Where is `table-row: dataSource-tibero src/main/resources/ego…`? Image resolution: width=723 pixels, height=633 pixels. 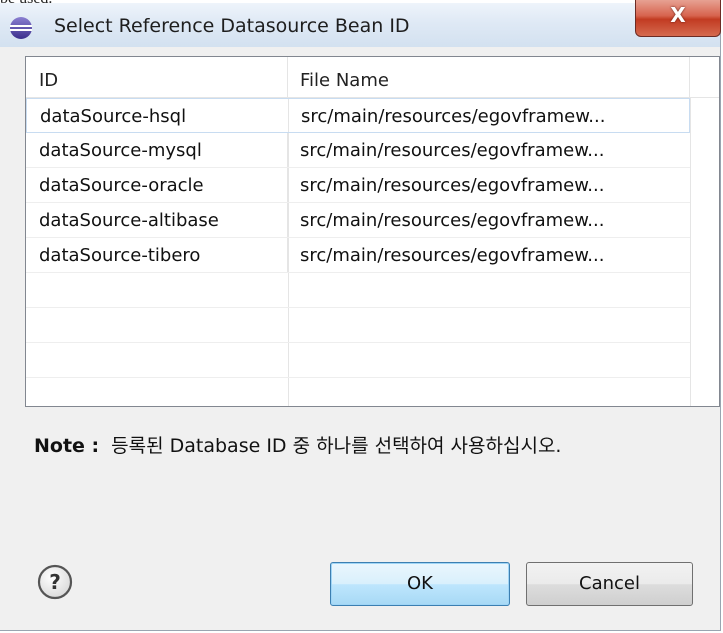
table-row: dataSource-tibero src/main/resources/ego… is located at coordinates (358, 255).